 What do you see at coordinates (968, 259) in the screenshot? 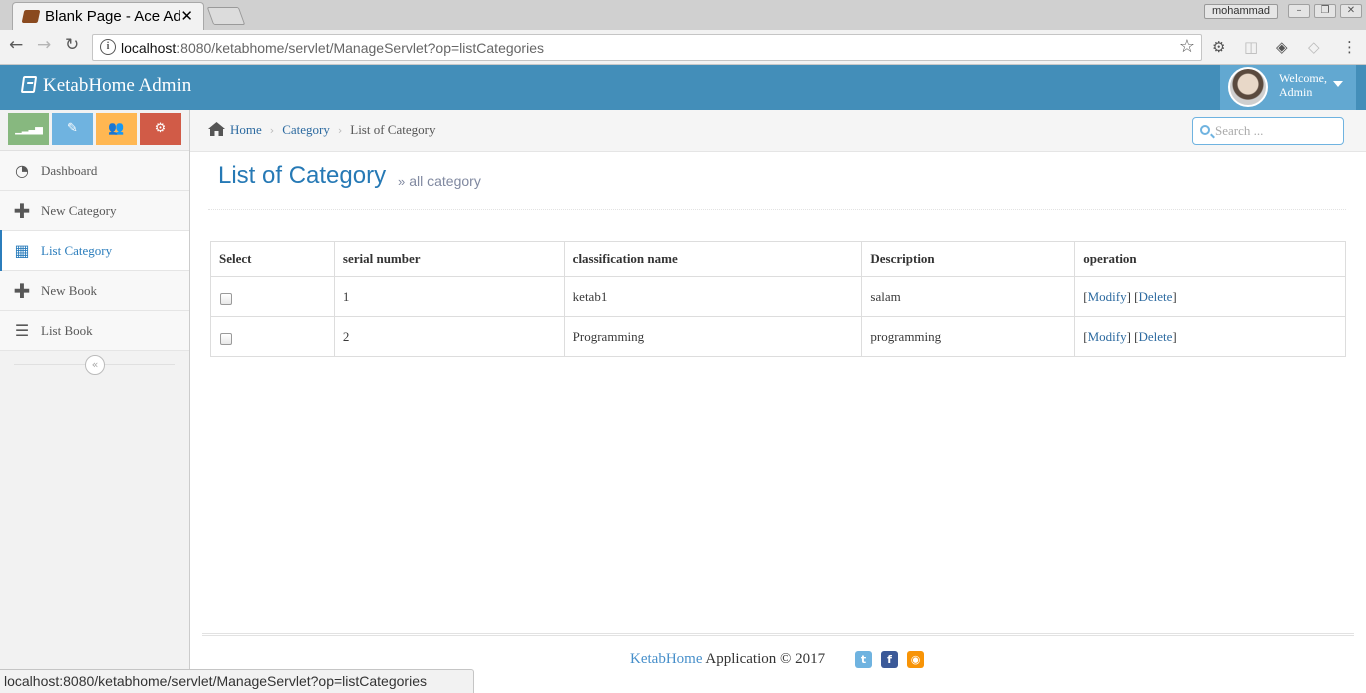
I see `column-header-description: Description` at bounding box center [968, 259].